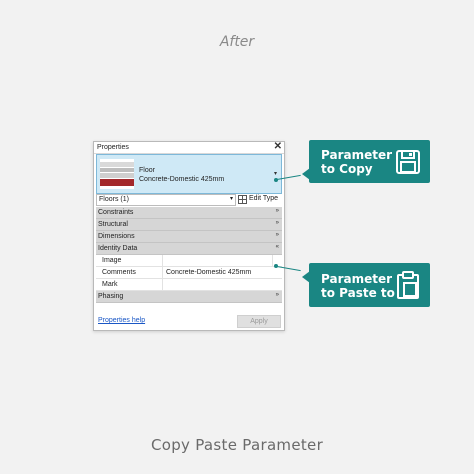 The width and height of the screenshot is (474, 474). Describe the element at coordinates (110, 284) in the screenshot. I see `param-name: Mark` at that location.